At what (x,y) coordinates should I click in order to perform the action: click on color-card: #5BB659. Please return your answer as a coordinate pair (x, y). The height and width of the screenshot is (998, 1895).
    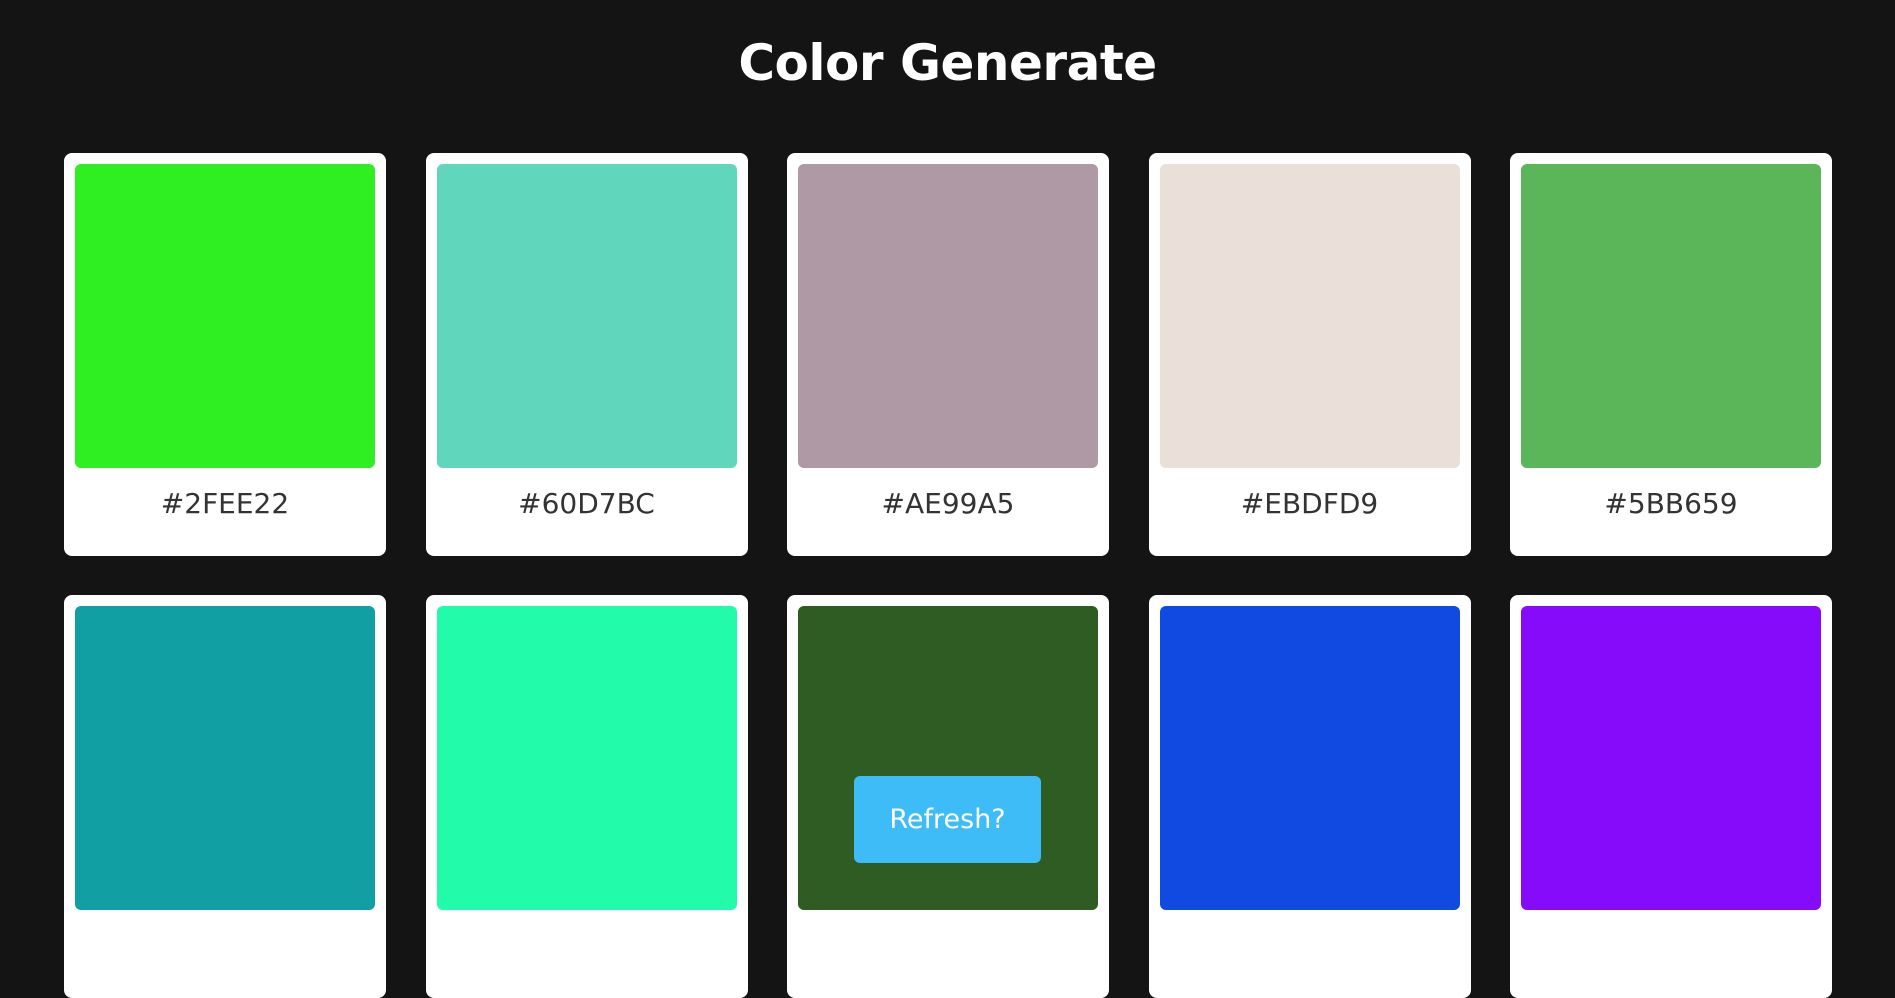
    Looking at the image, I should click on (1671, 354).